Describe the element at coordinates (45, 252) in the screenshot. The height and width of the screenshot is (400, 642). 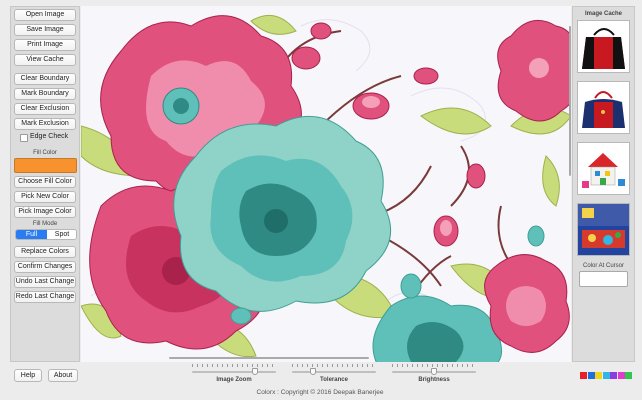
I see `replace-colors-button: Replace Colors` at that location.